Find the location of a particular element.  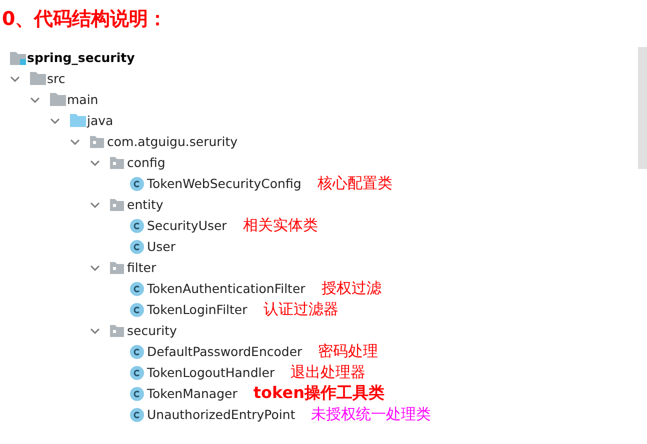

annotation-note: token操作工具类 is located at coordinates (318, 393).